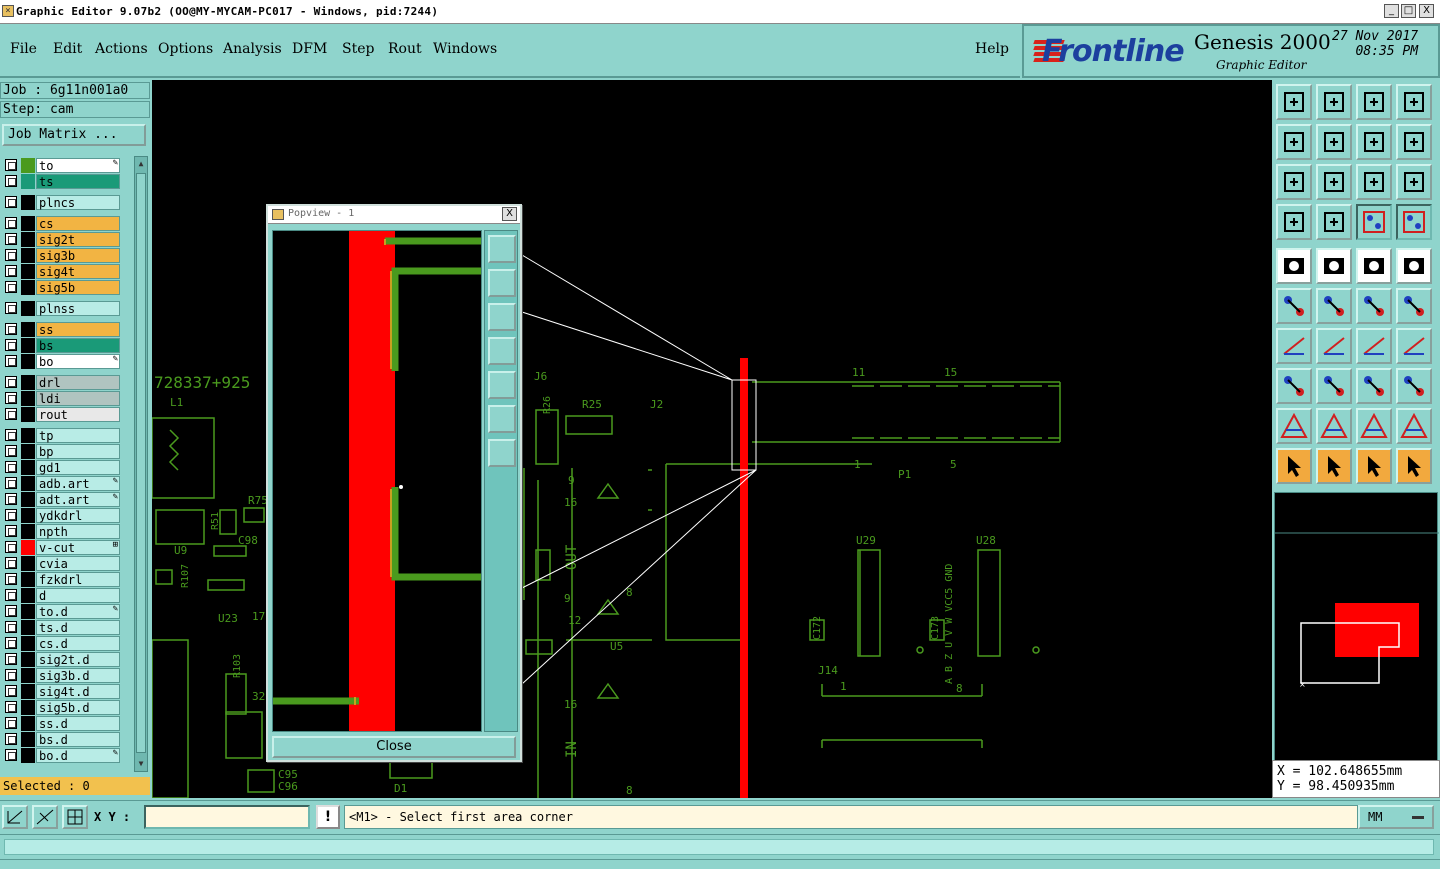 Image resolution: width=1440 pixels, height=869 pixels. I want to click on zoom-fit-icon, so click(1294, 182).